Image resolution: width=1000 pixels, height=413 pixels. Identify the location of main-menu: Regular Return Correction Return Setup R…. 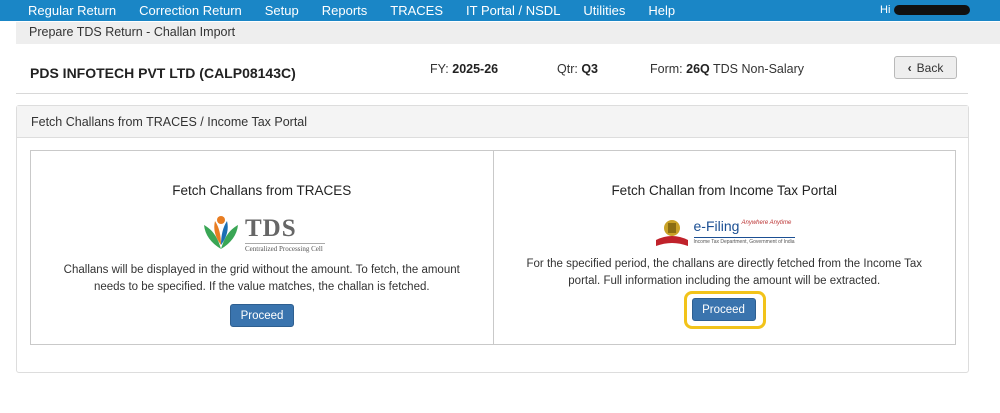
(363, 10).